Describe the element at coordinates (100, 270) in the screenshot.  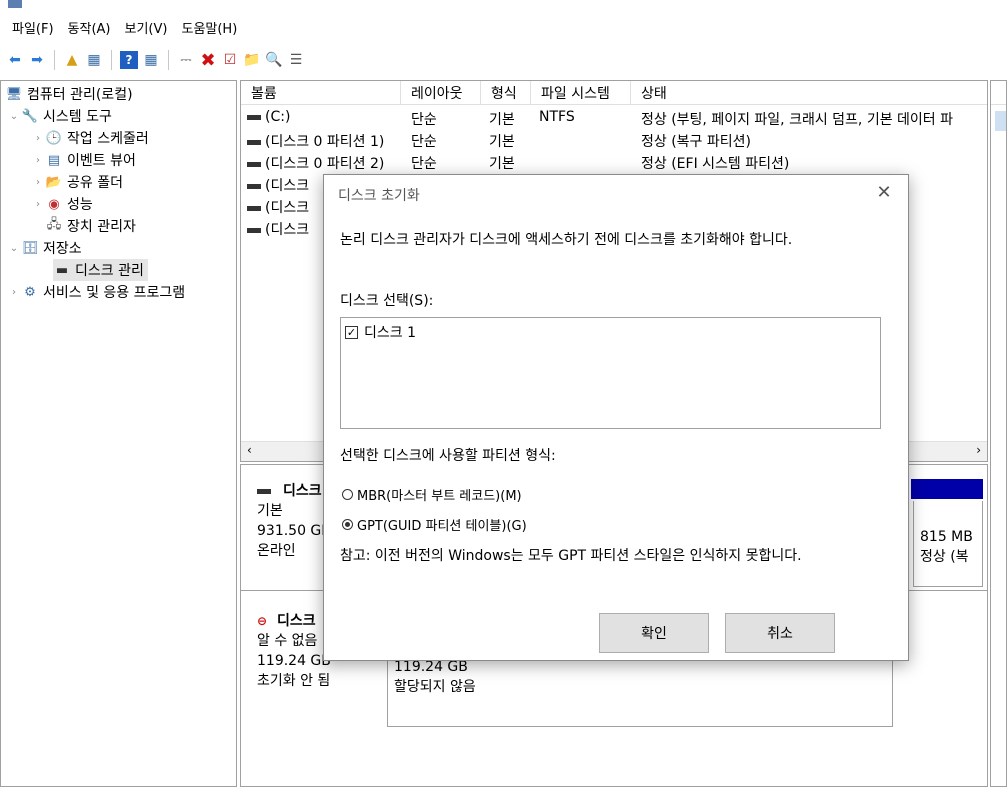
I see `tree-item-disk-management: ▬ 디스크 관리` at that location.